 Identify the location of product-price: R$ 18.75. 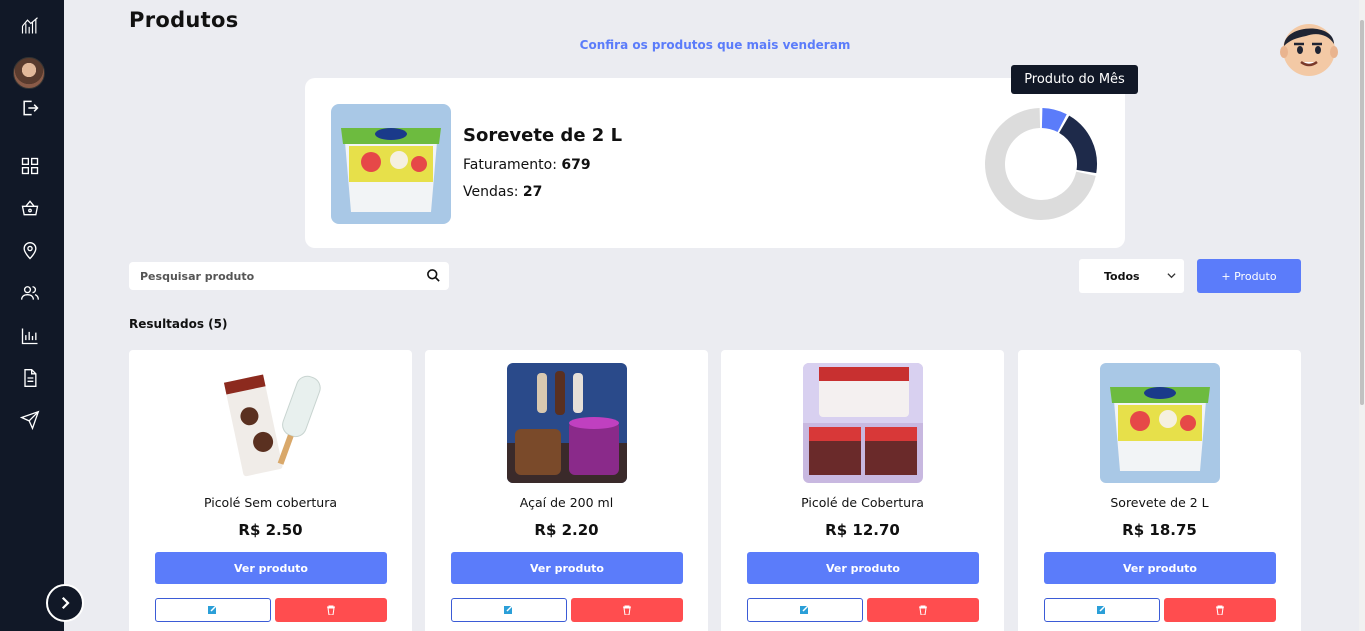
(1159, 530).